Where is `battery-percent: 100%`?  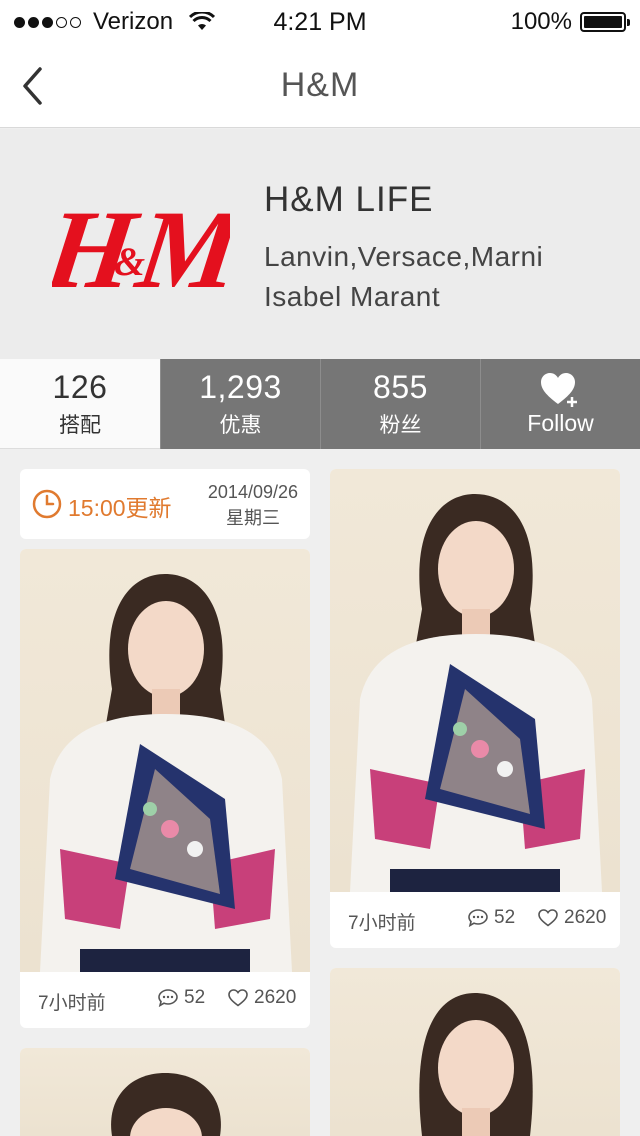
battery-percent: 100% is located at coordinates (541, 21).